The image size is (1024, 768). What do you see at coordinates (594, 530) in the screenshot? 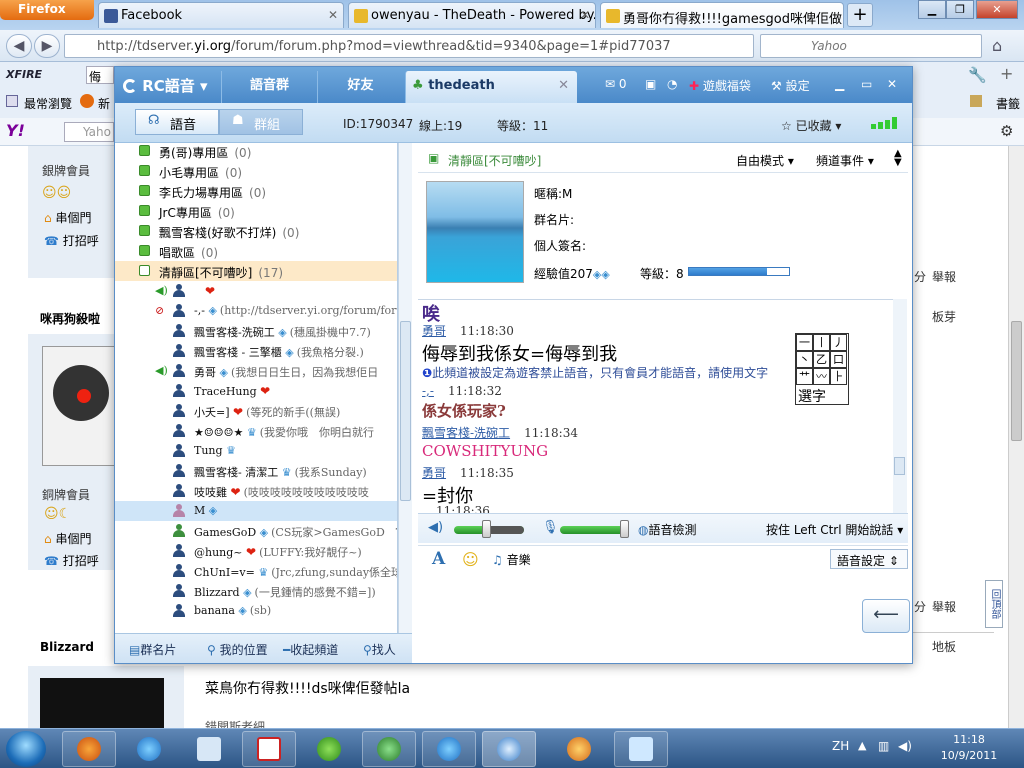
I see `mic-volume-slider` at bounding box center [594, 530].